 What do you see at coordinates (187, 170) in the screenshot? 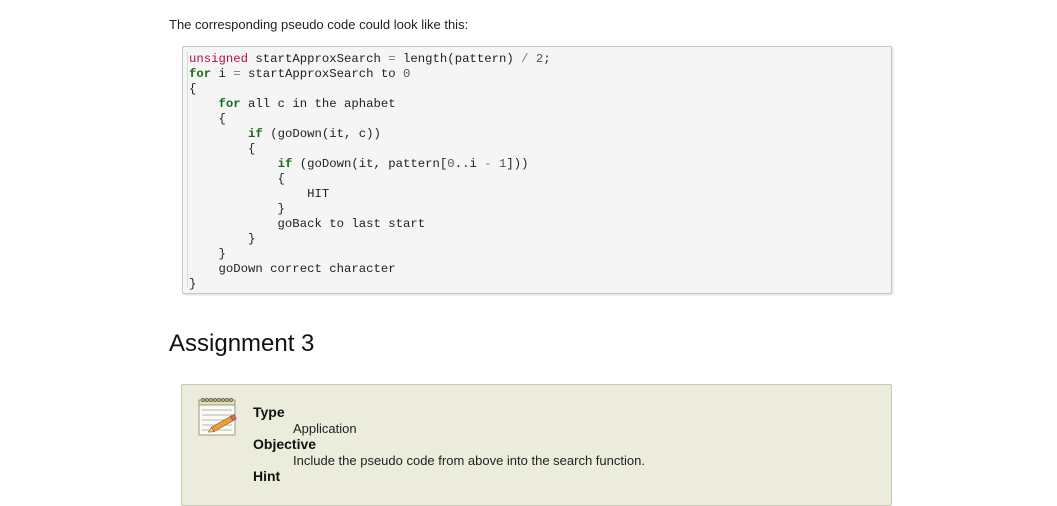
I see `code-gutter-line` at bounding box center [187, 170].